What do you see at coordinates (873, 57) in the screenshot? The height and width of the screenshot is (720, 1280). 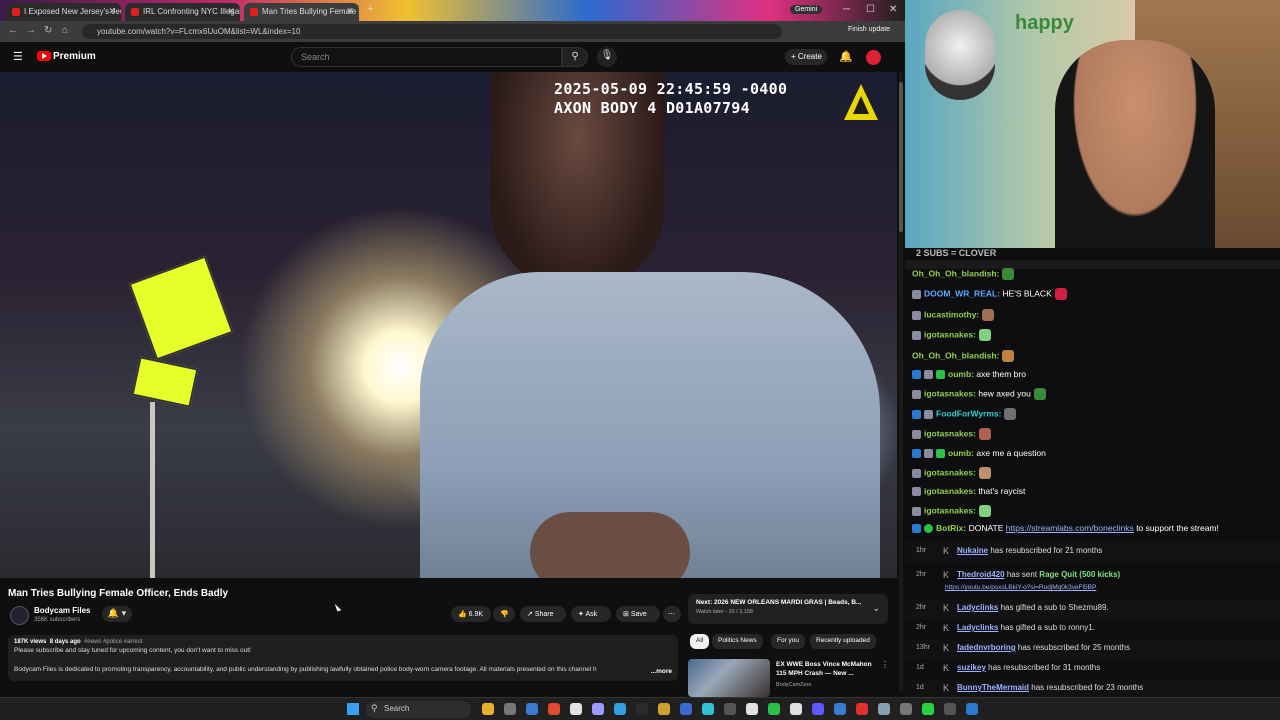 I see `avatar` at bounding box center [873, 57].